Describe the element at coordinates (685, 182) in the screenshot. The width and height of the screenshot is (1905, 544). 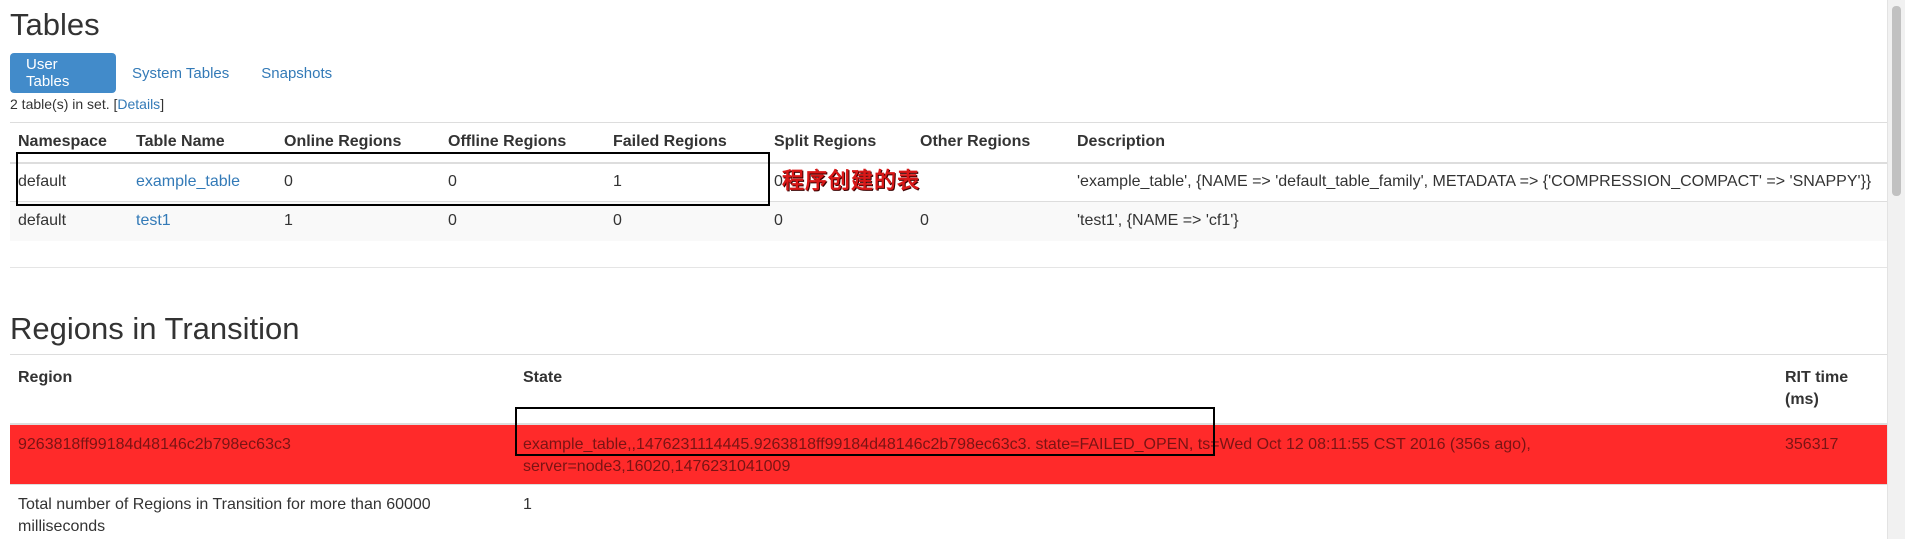
I see `cell-failed-regions: 1` at that location.